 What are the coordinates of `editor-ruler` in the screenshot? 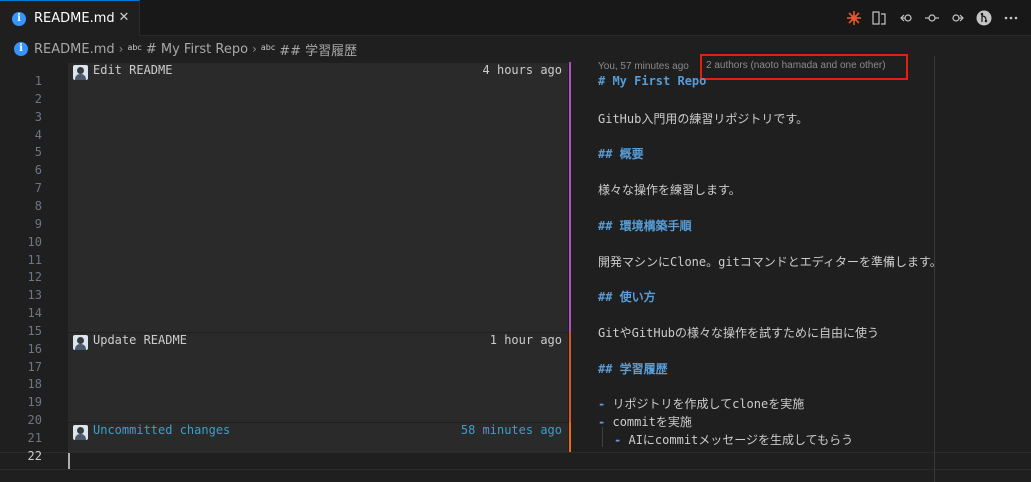 It's located at (934, 269).